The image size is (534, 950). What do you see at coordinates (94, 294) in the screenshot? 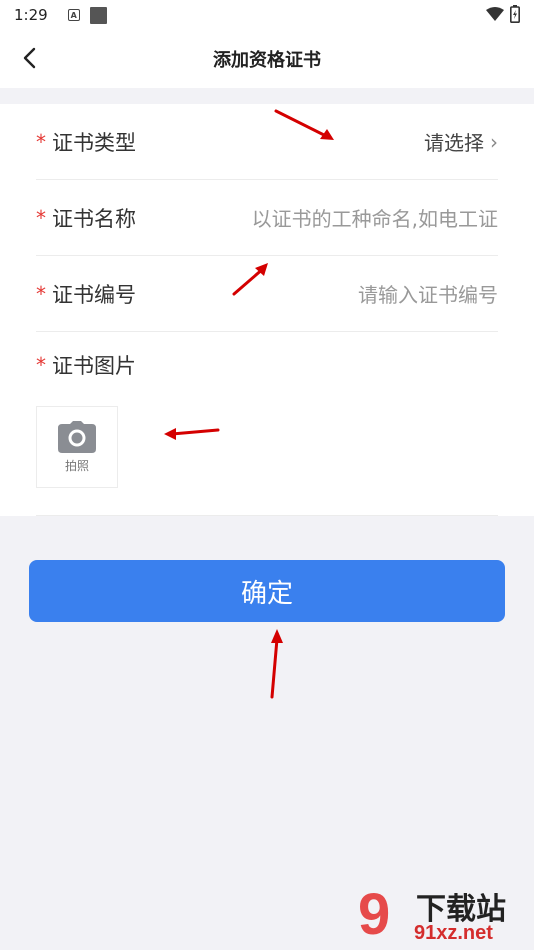
I see `certificate-number-label: 证书编号` at bounding box center [94, 294].